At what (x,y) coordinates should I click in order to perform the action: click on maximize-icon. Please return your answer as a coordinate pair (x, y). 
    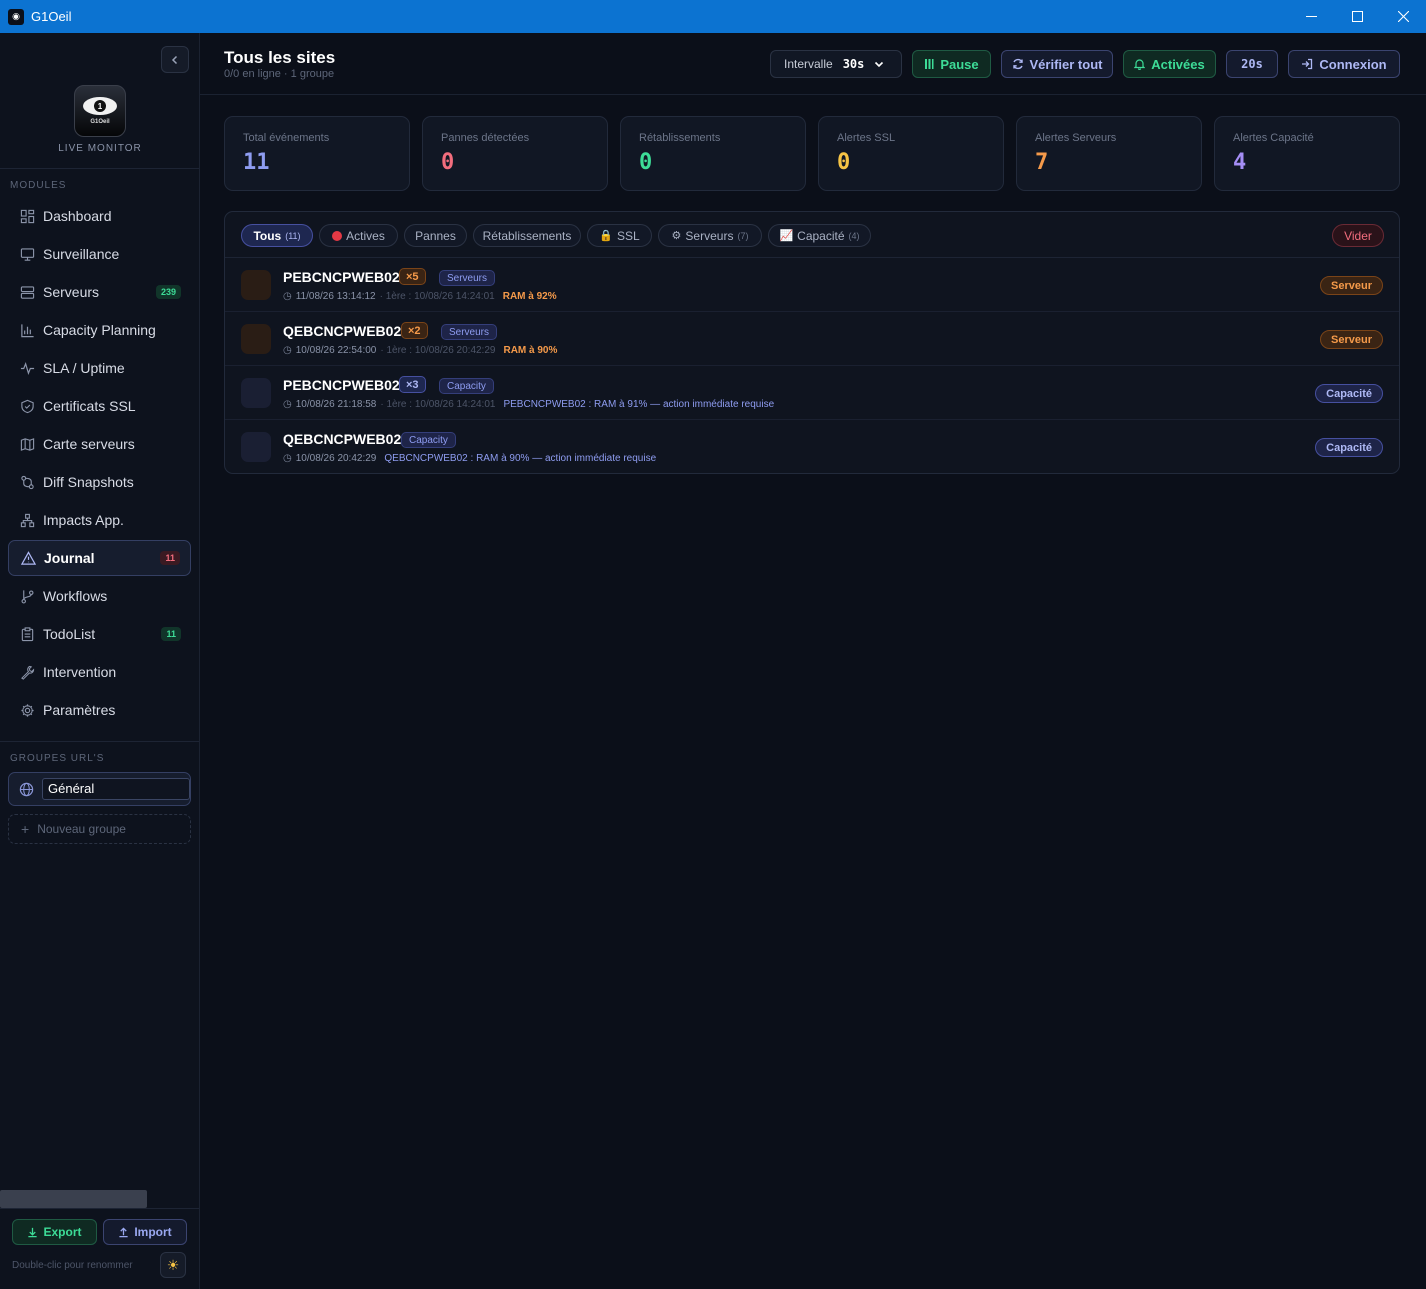
    Looking at the image, I should click on (1357, 16).